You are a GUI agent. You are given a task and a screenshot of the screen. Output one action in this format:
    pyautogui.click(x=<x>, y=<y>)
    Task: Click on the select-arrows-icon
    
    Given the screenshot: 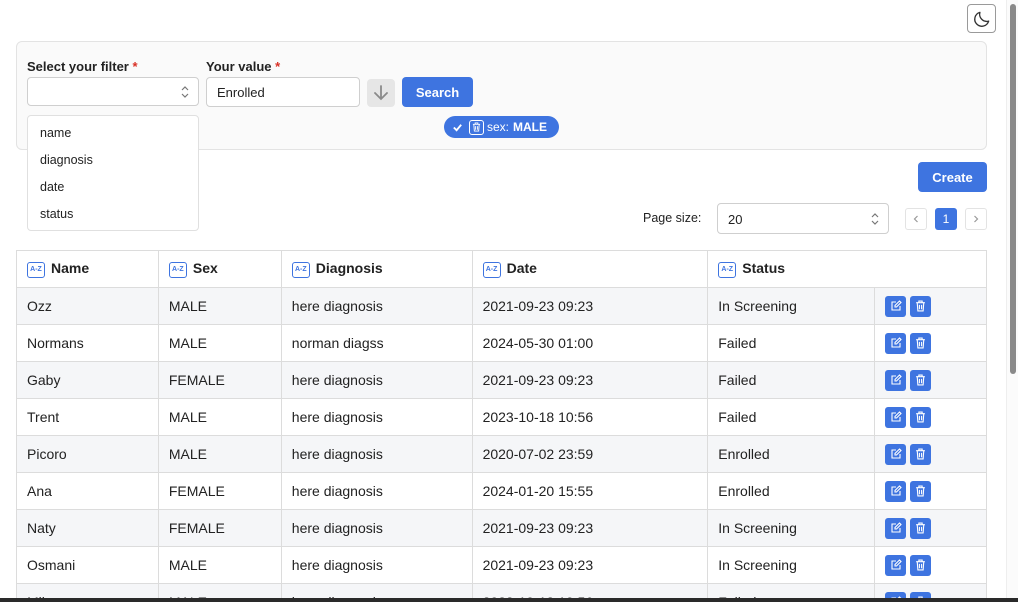 What is the action you would take?
    pyautogui.click(x=185, y=92)
    